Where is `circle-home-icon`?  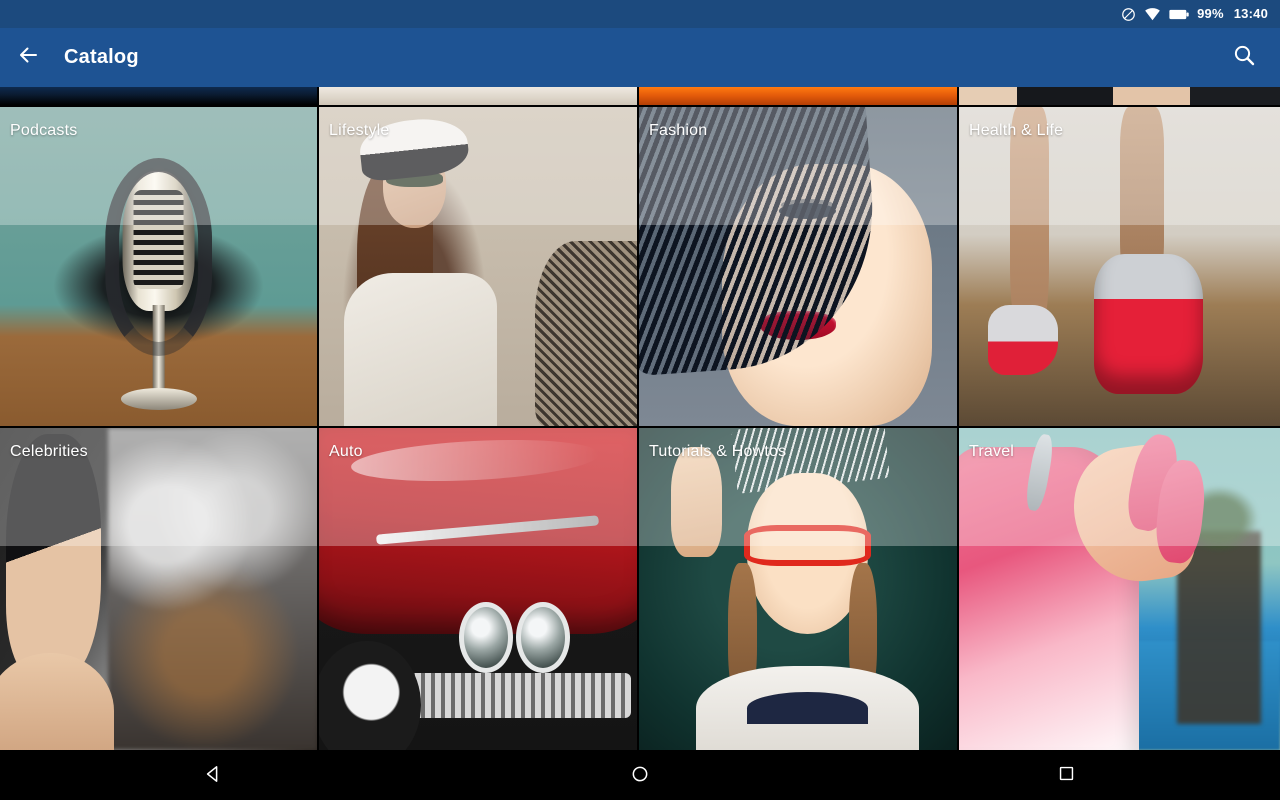 circle-home-icon is located at coordinates (640, 776).